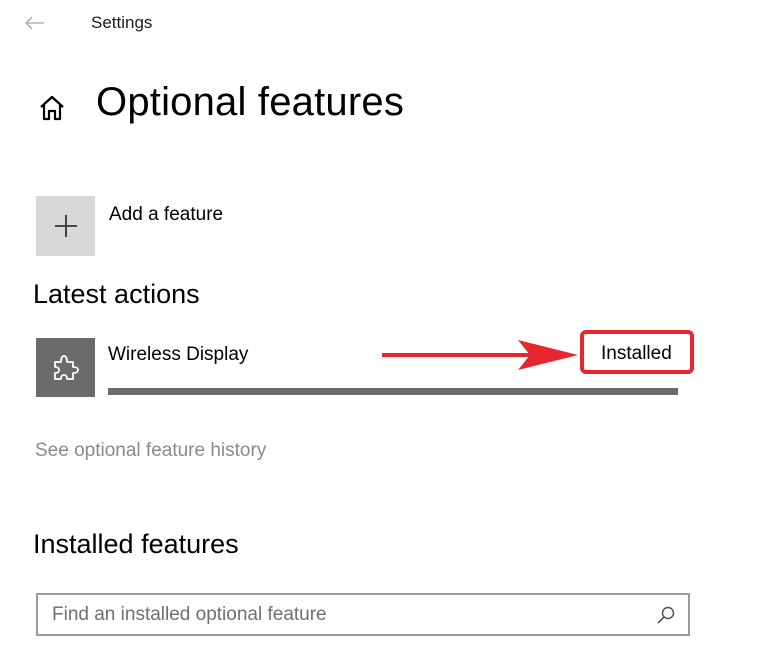 The width and height of the screenshot is (768, 671). What do you see at coordinates (166, 226) in the screenshot?
I see `add-feature-button: Add a feature` at bounding box center [166, 226].